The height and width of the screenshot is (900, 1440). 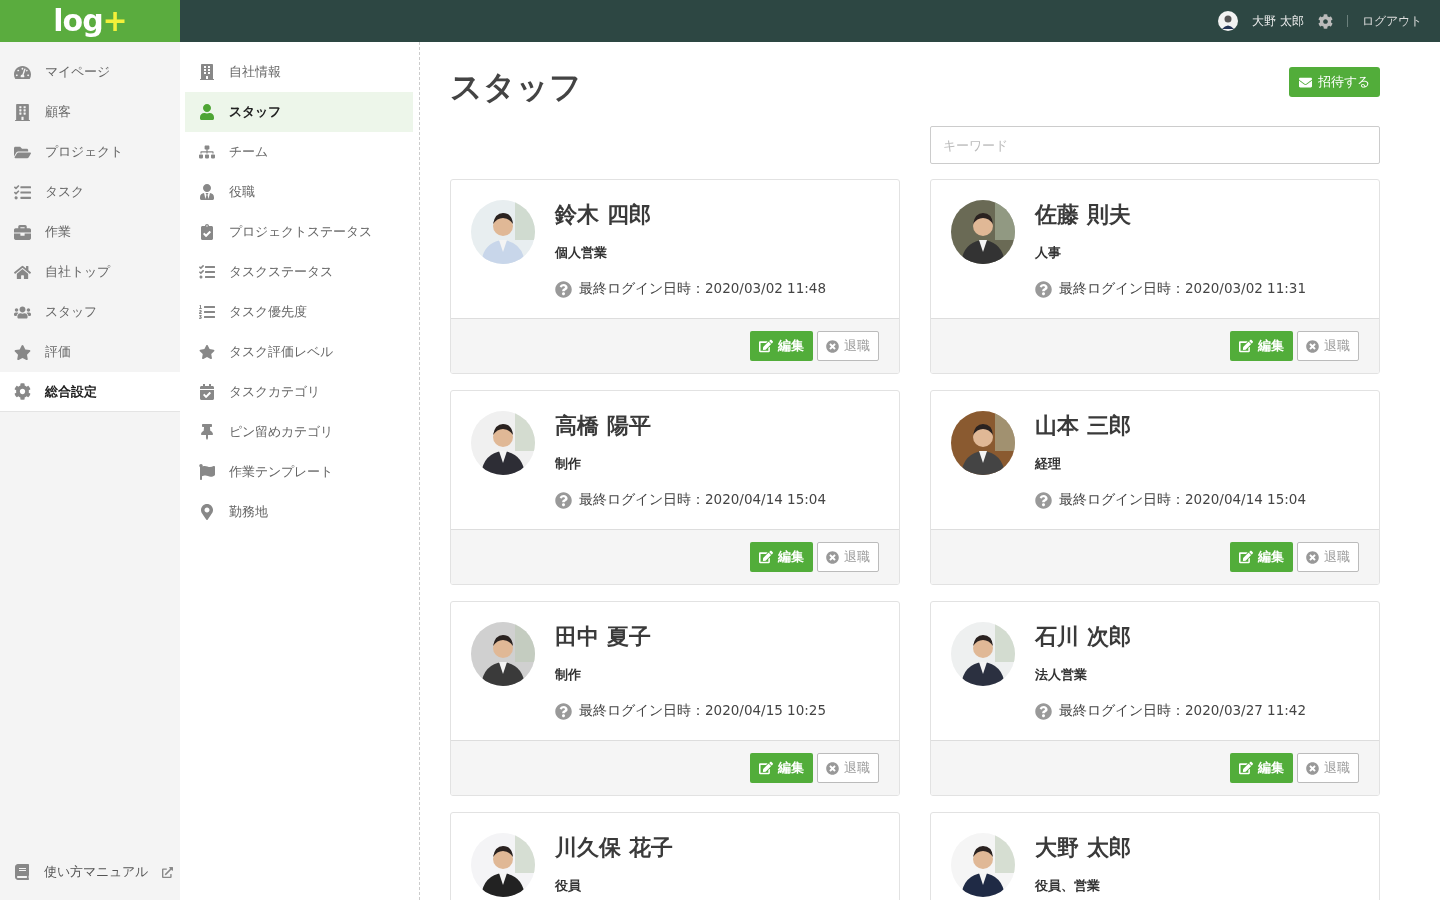 I want to click on settings-menu-item: 役職, so click(x=299, y=192).